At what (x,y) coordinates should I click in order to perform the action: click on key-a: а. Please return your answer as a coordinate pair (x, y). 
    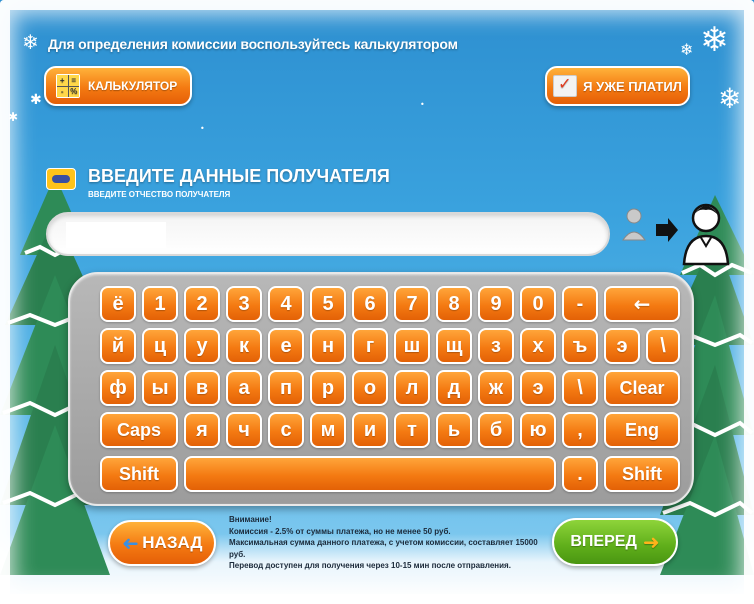
    Looking at the image, I should click on (244, 388).